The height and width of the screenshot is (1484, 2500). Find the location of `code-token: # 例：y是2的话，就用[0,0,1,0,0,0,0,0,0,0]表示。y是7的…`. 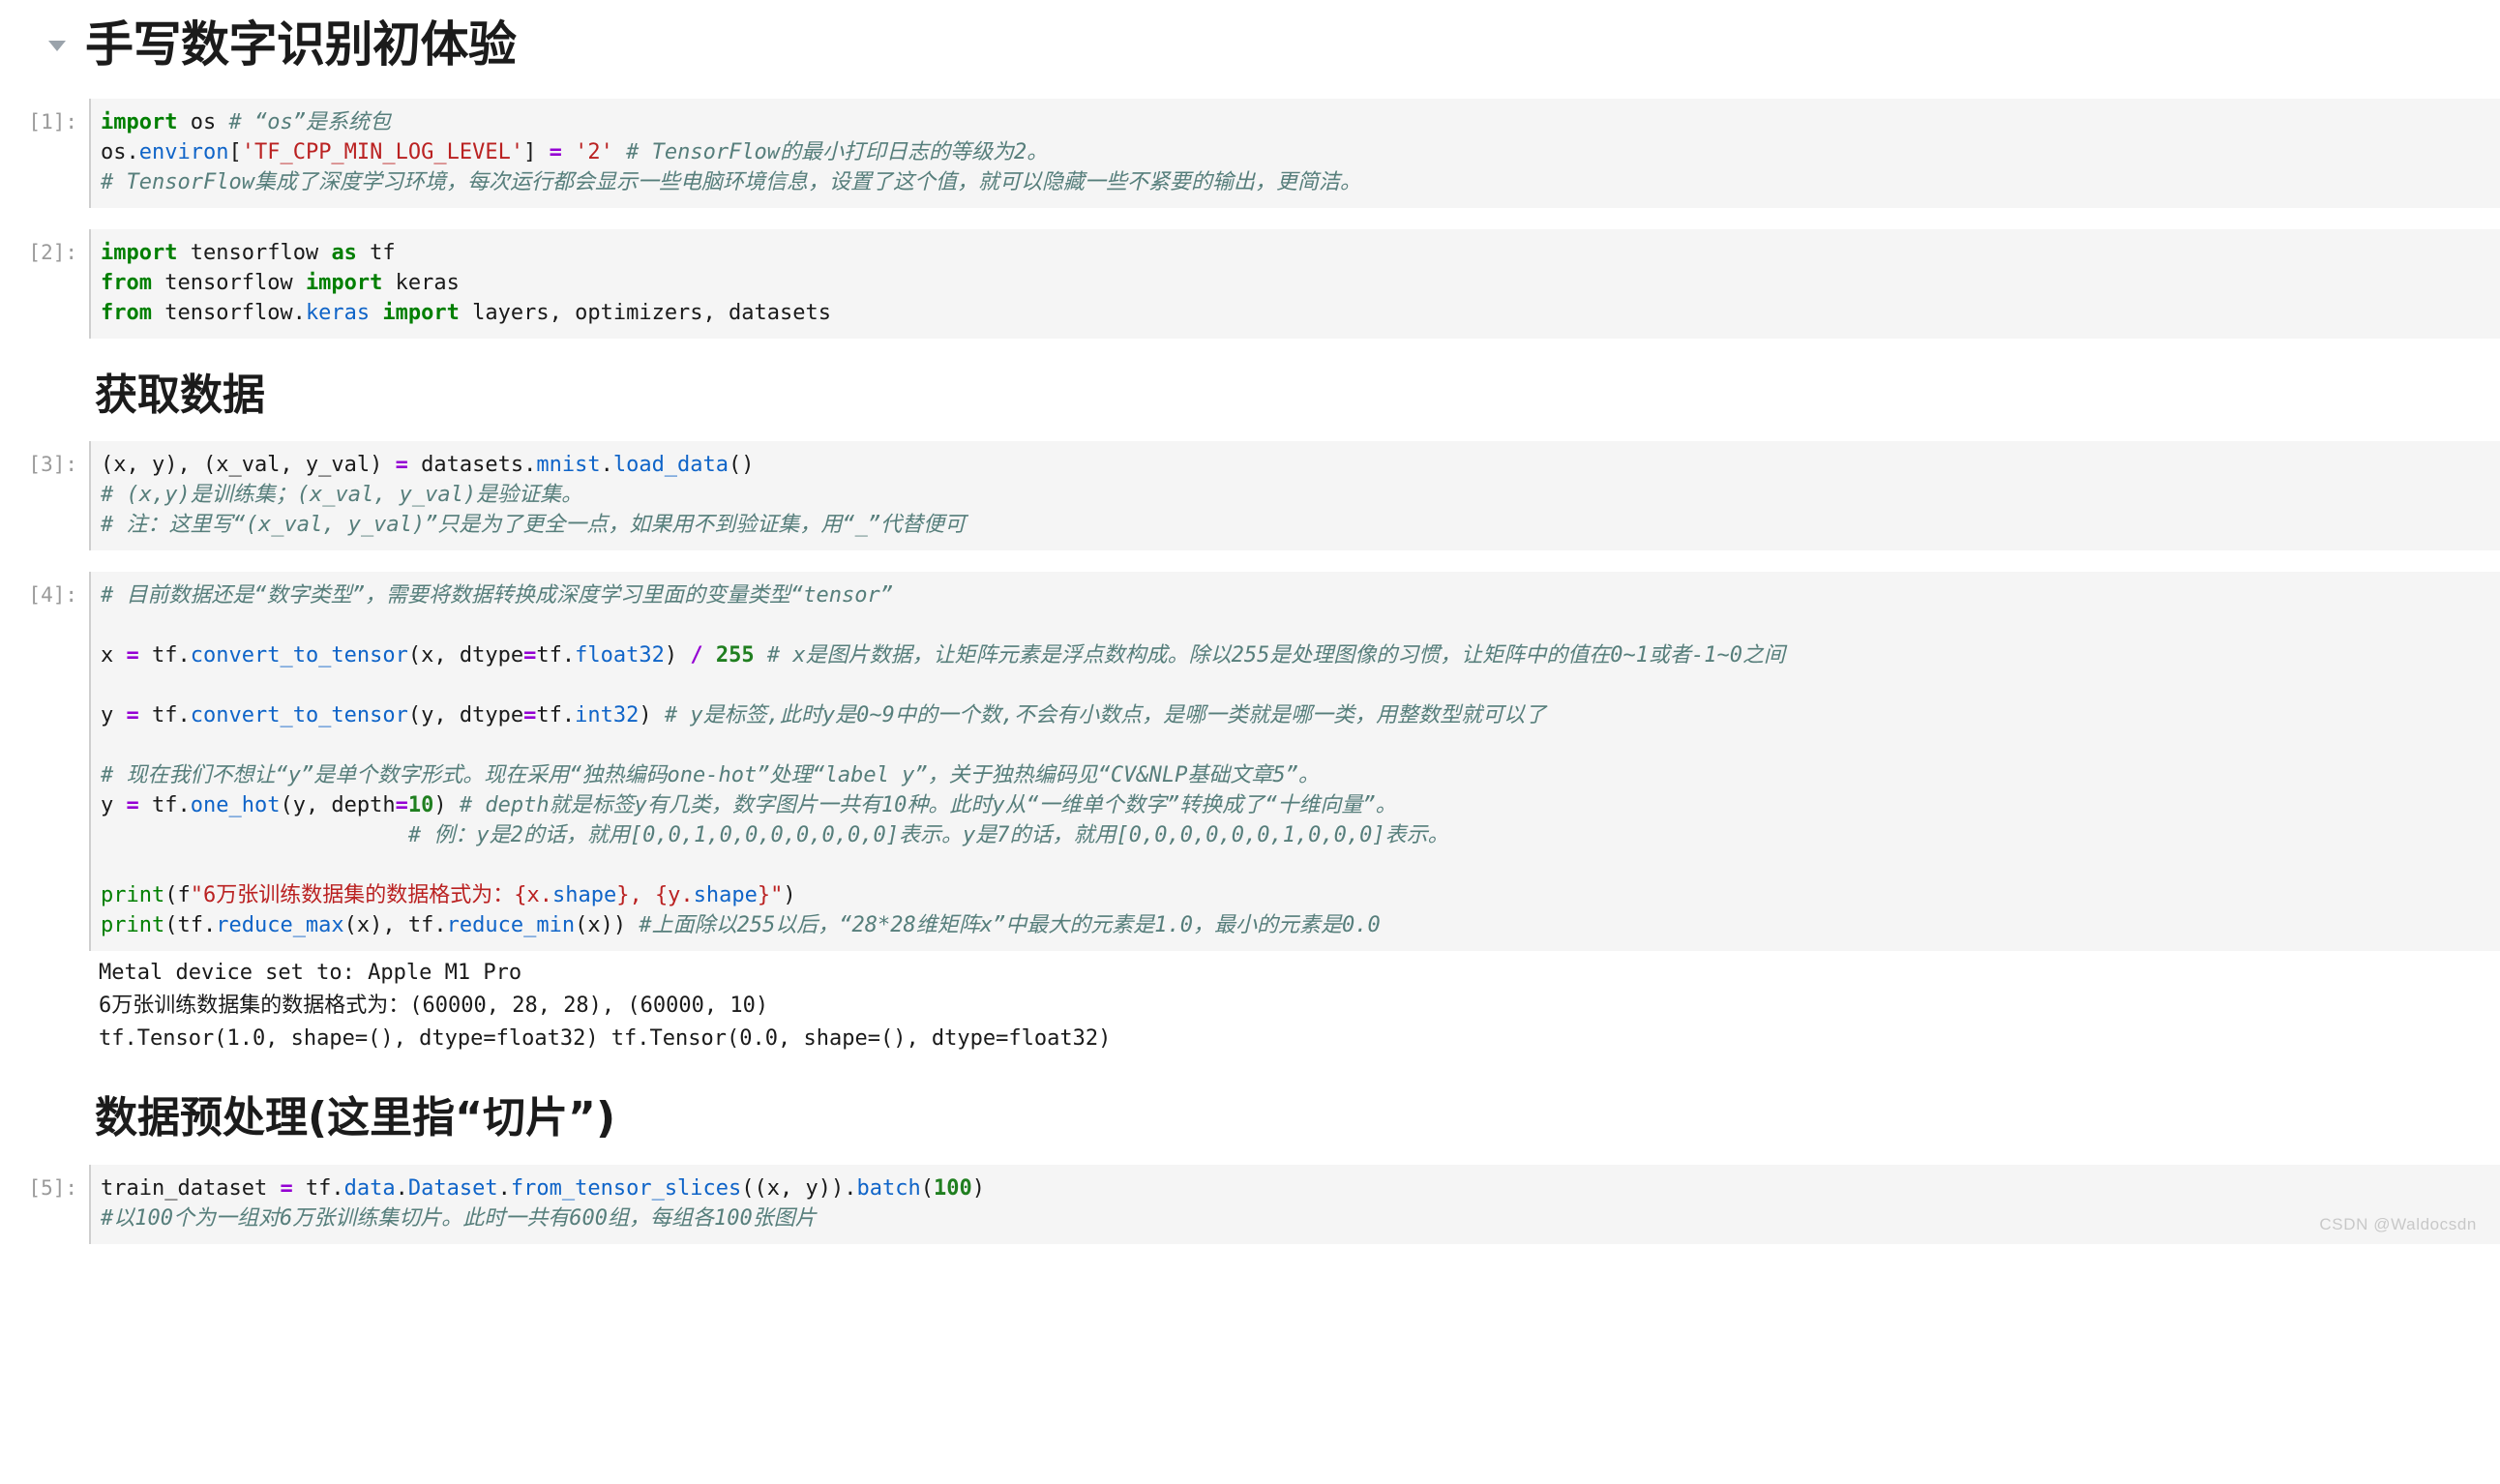

code-token: # 例：y是2的话，就用[0,0,1,0,0,0,0,0,0,0]表示。y是7的… is located at coordinates (775, 835).